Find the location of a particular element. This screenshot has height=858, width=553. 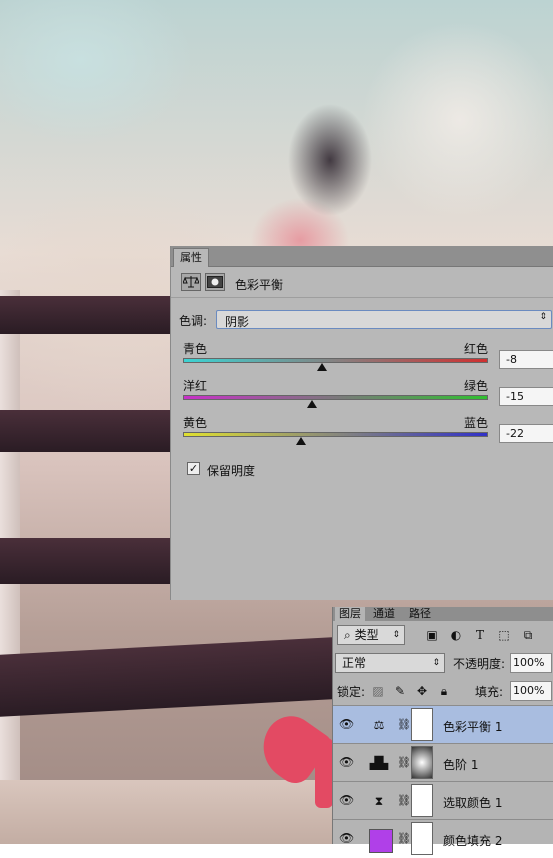

slider-value-input: -15 is located at coordinates (526, 396).